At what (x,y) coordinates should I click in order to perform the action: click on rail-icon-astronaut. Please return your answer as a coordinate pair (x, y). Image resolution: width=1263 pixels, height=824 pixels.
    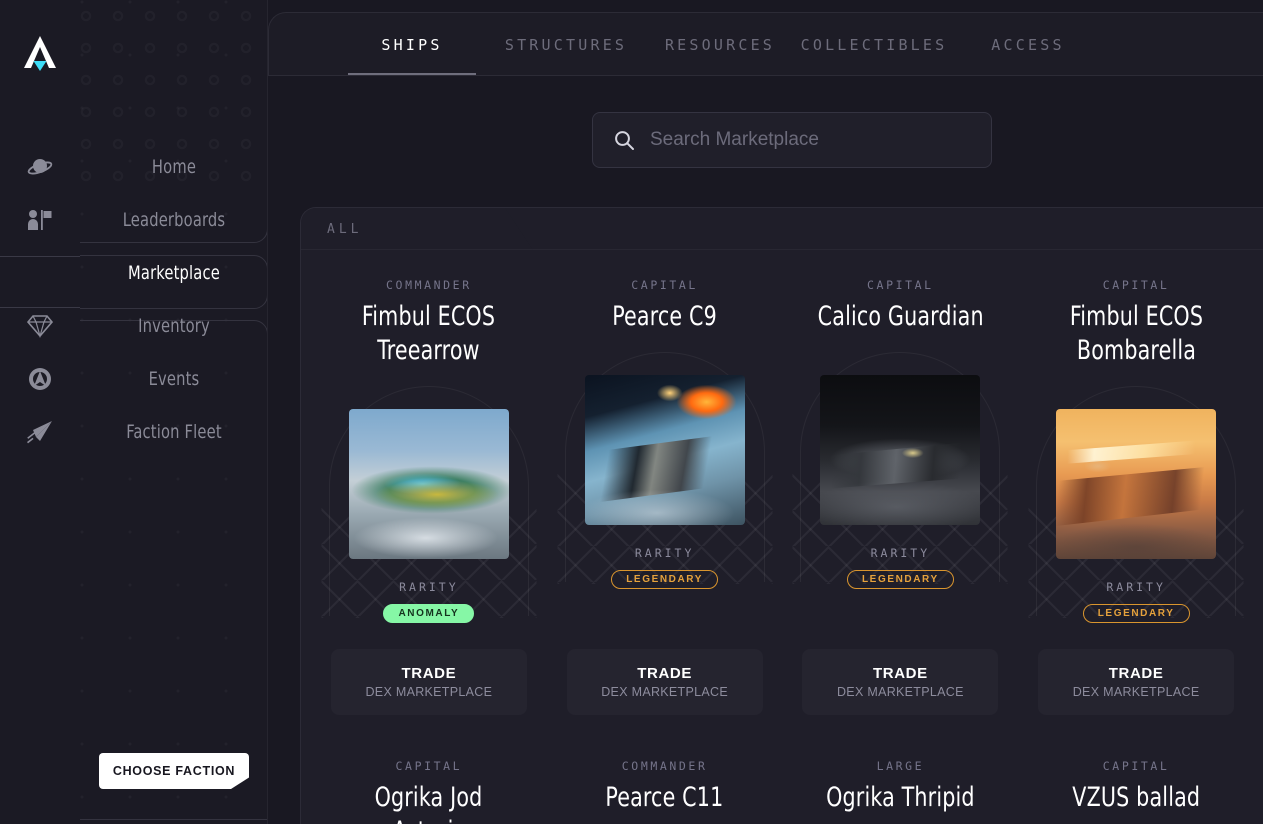
    Looking at the image, I should click on (40, 219).